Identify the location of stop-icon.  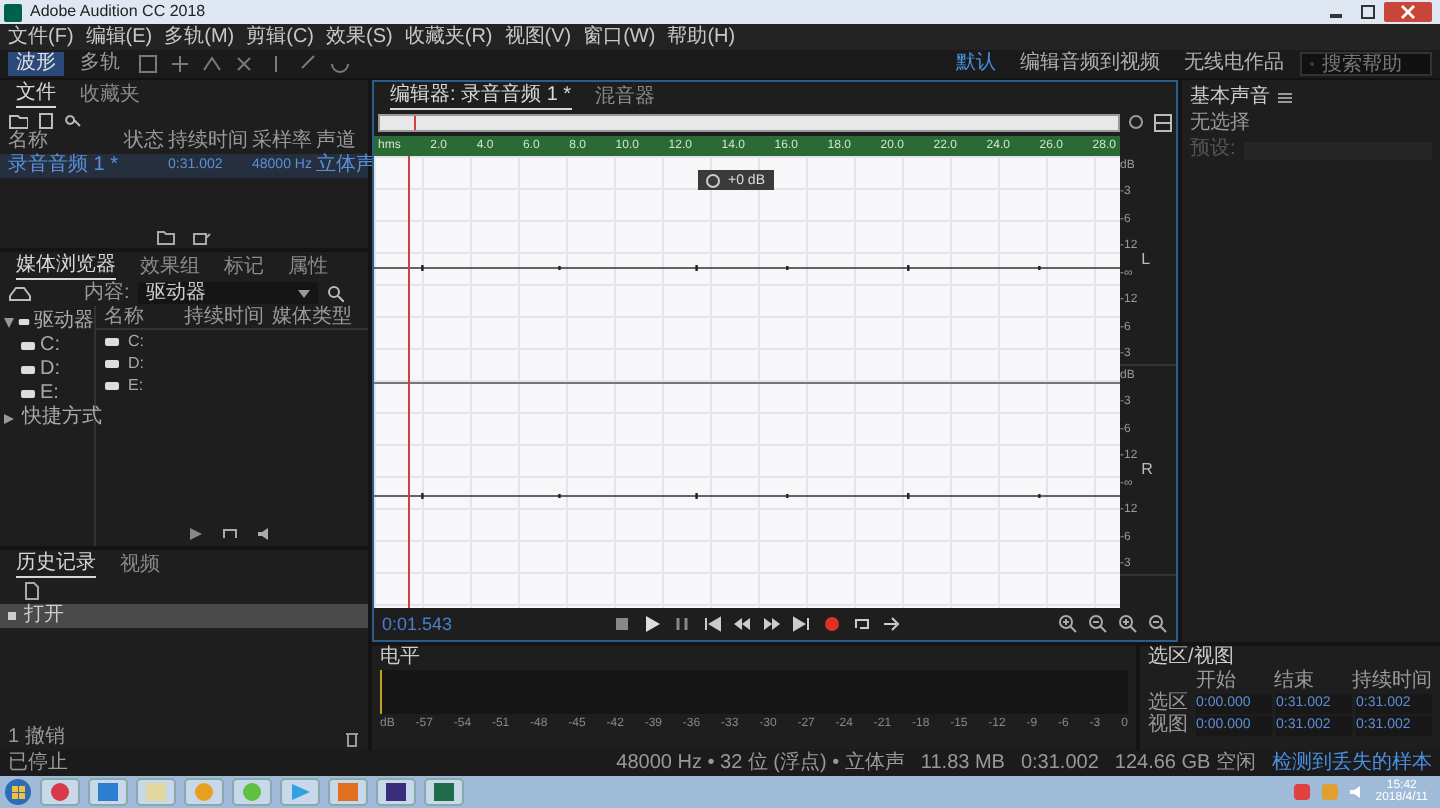
(622, 624).